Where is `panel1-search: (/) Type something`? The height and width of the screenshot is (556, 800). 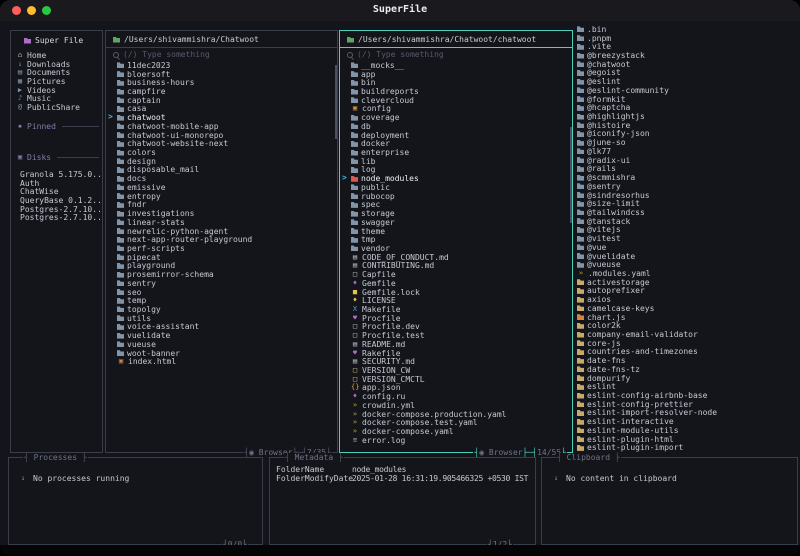 panel1-search: (/) Type something is located at coordinates (221, 54).